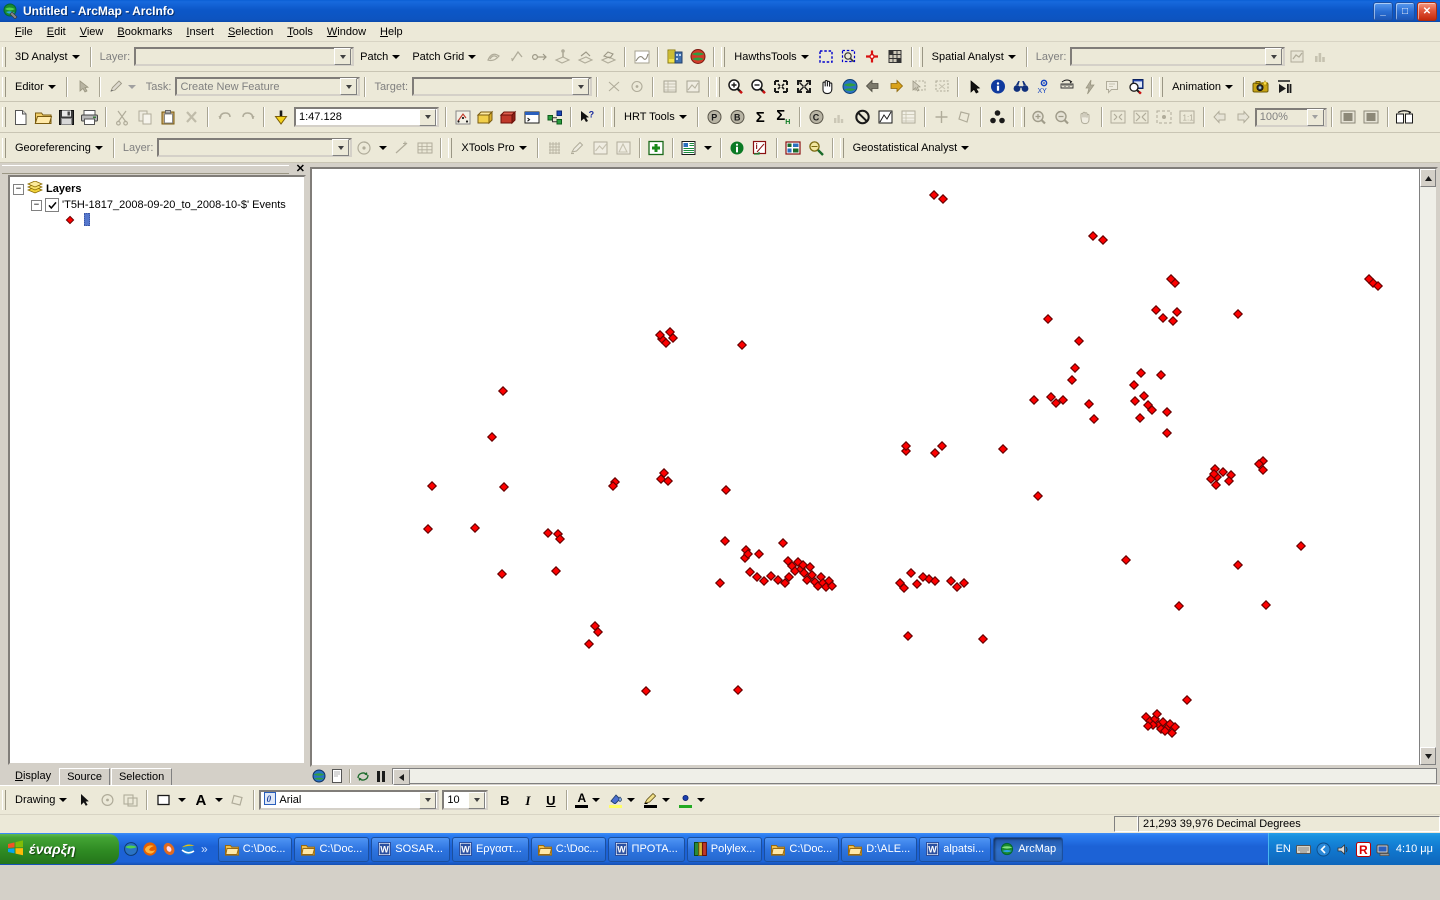 This screenshot has width=1440, height=900. I want to click on scroll-up-button, so click(1428, 178).